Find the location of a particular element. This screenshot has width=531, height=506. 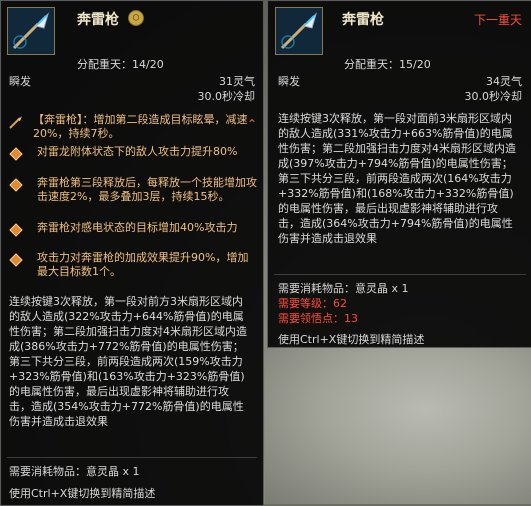

bonus-row: 奔雷枪对感电状态的目标增加40%攻击力 is located at coordinates (133, 236).